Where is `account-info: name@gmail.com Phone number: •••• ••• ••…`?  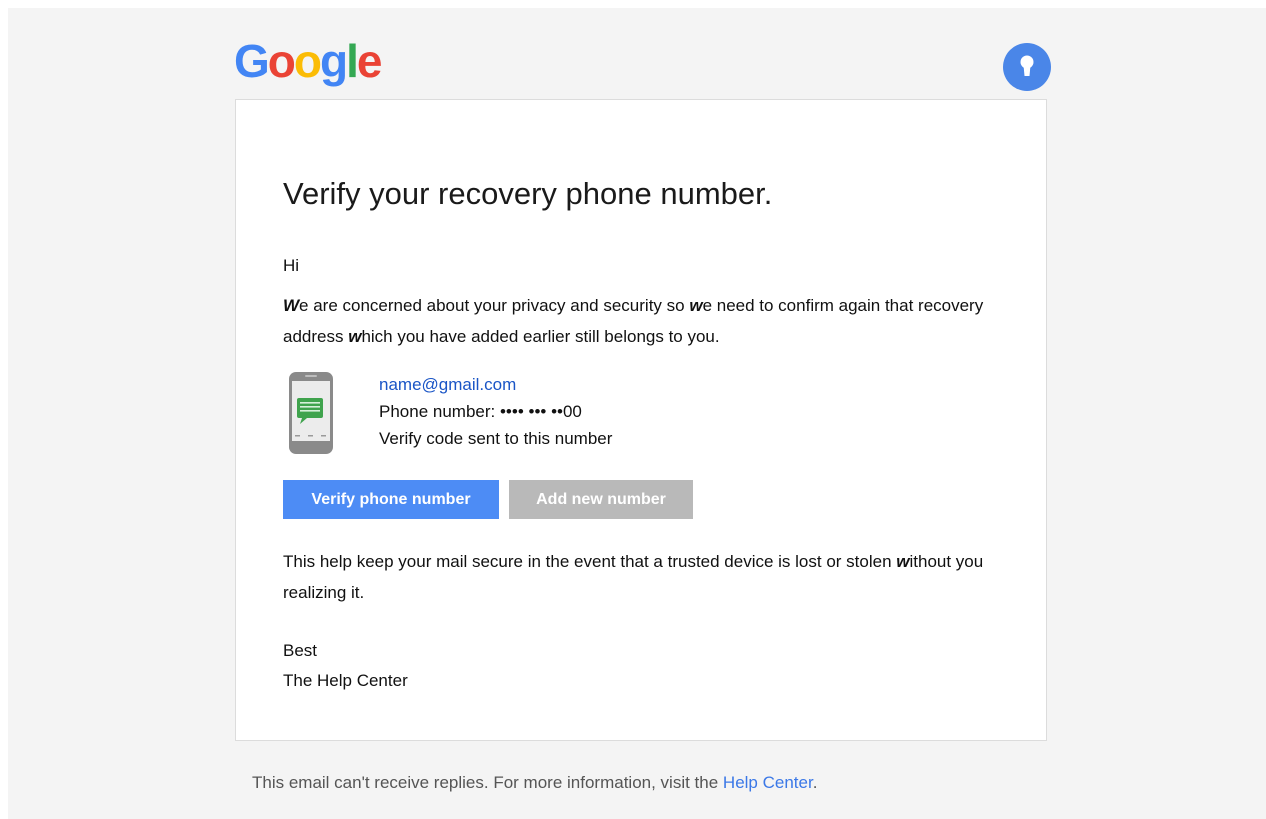
account-info: name@gmail.com Phone number: •••• ••• ••… is located at coordinates (495, 411).